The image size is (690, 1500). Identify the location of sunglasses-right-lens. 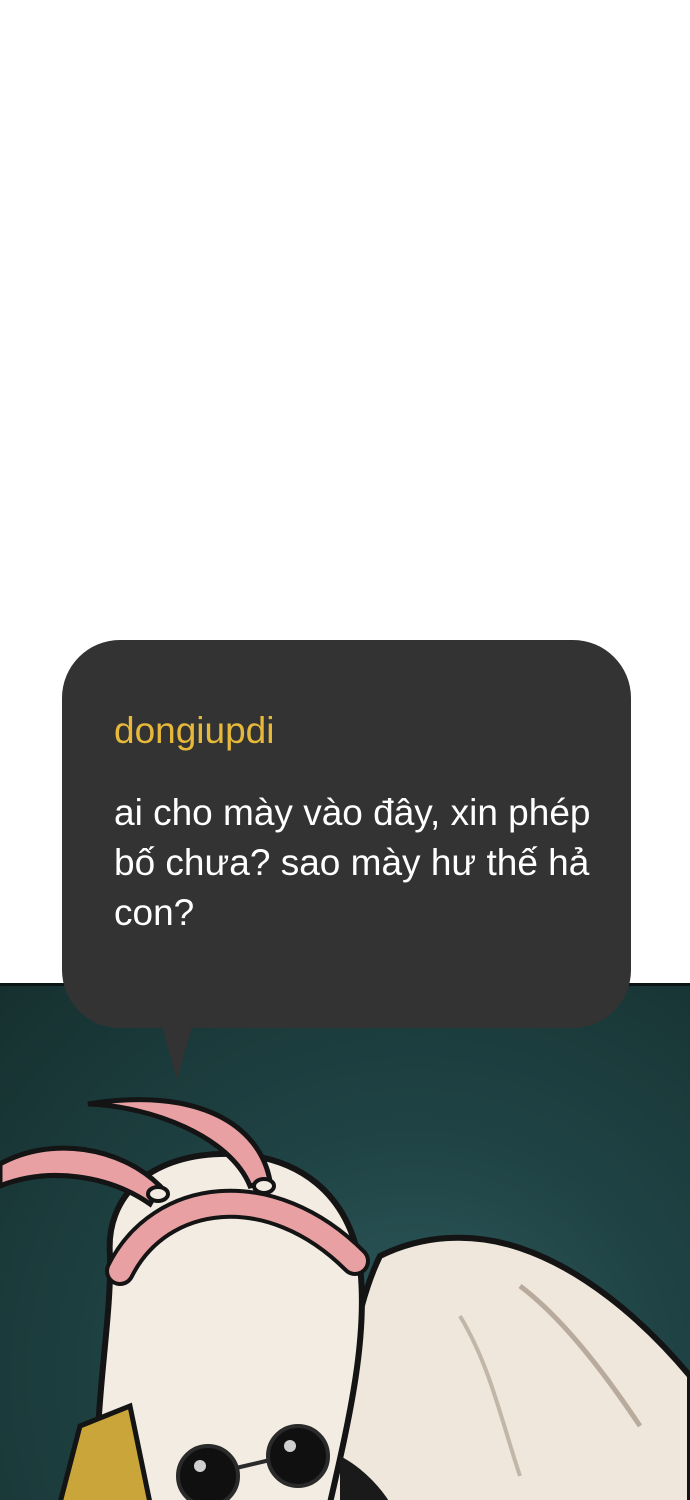
(298, 1456).